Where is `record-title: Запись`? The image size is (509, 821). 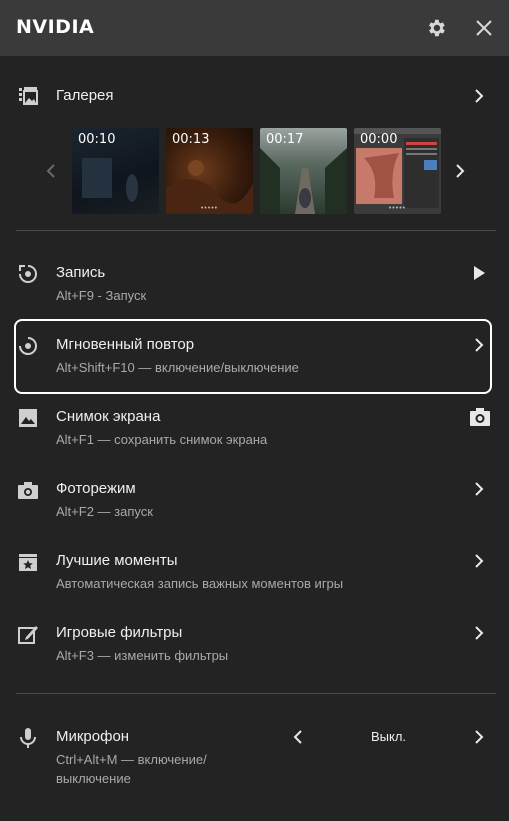
record-title: Запись is located at coordinates (81, 272).